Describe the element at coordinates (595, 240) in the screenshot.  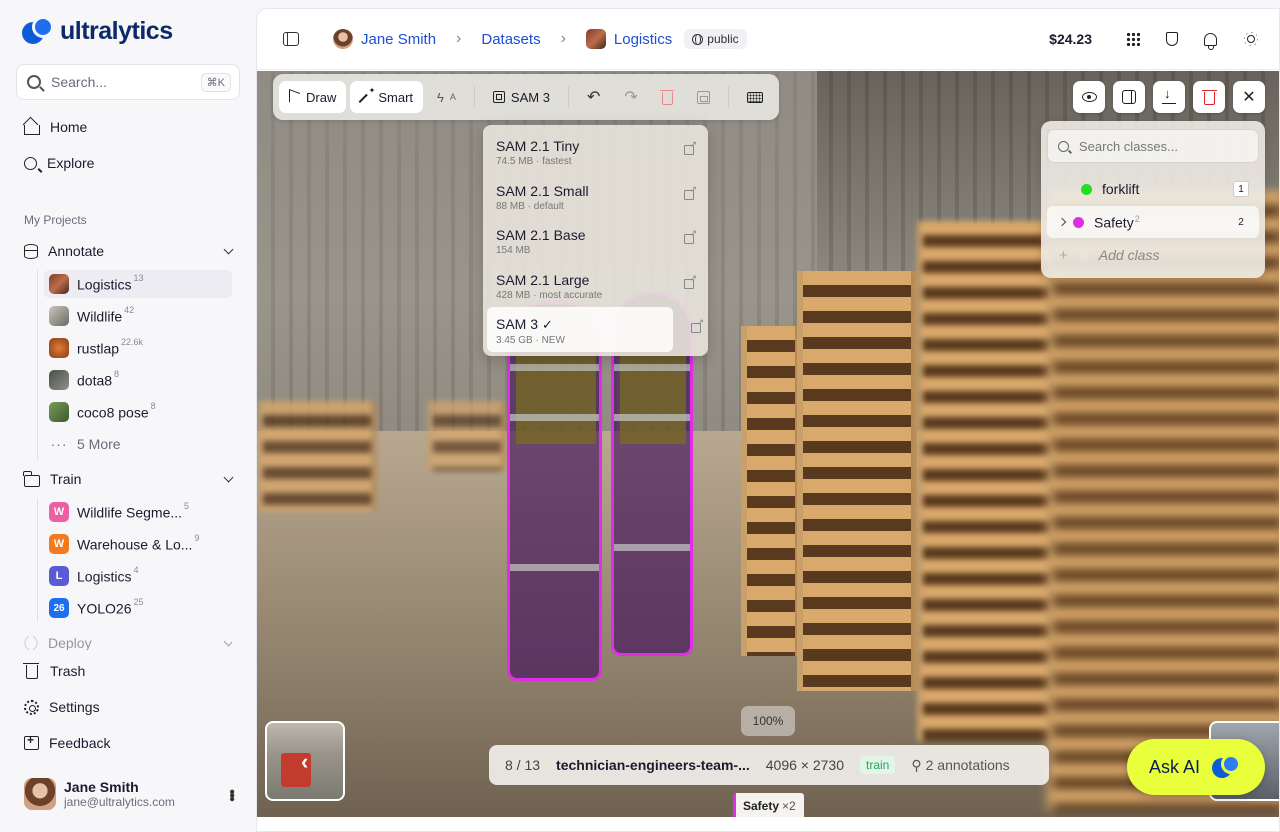
I see `model-option: SAM 2.1 Base 154 MB` at that location.